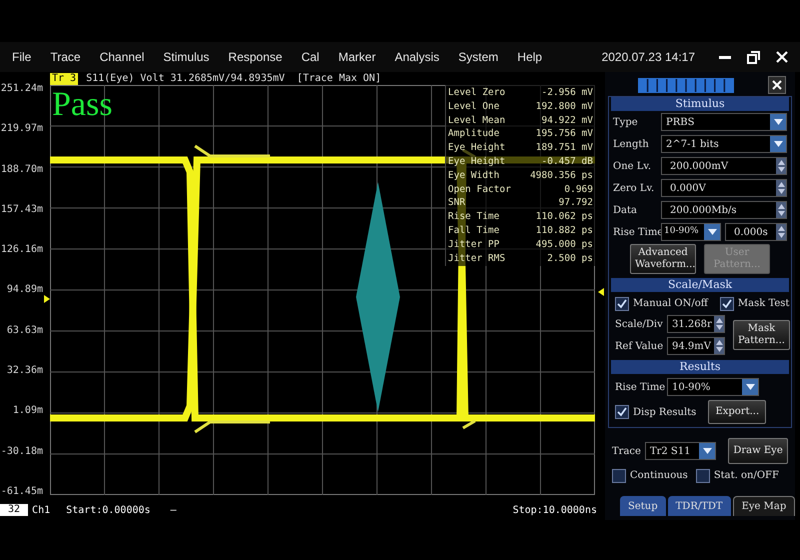  I want to click on axis-label: 1.09m, so click(27, 411).